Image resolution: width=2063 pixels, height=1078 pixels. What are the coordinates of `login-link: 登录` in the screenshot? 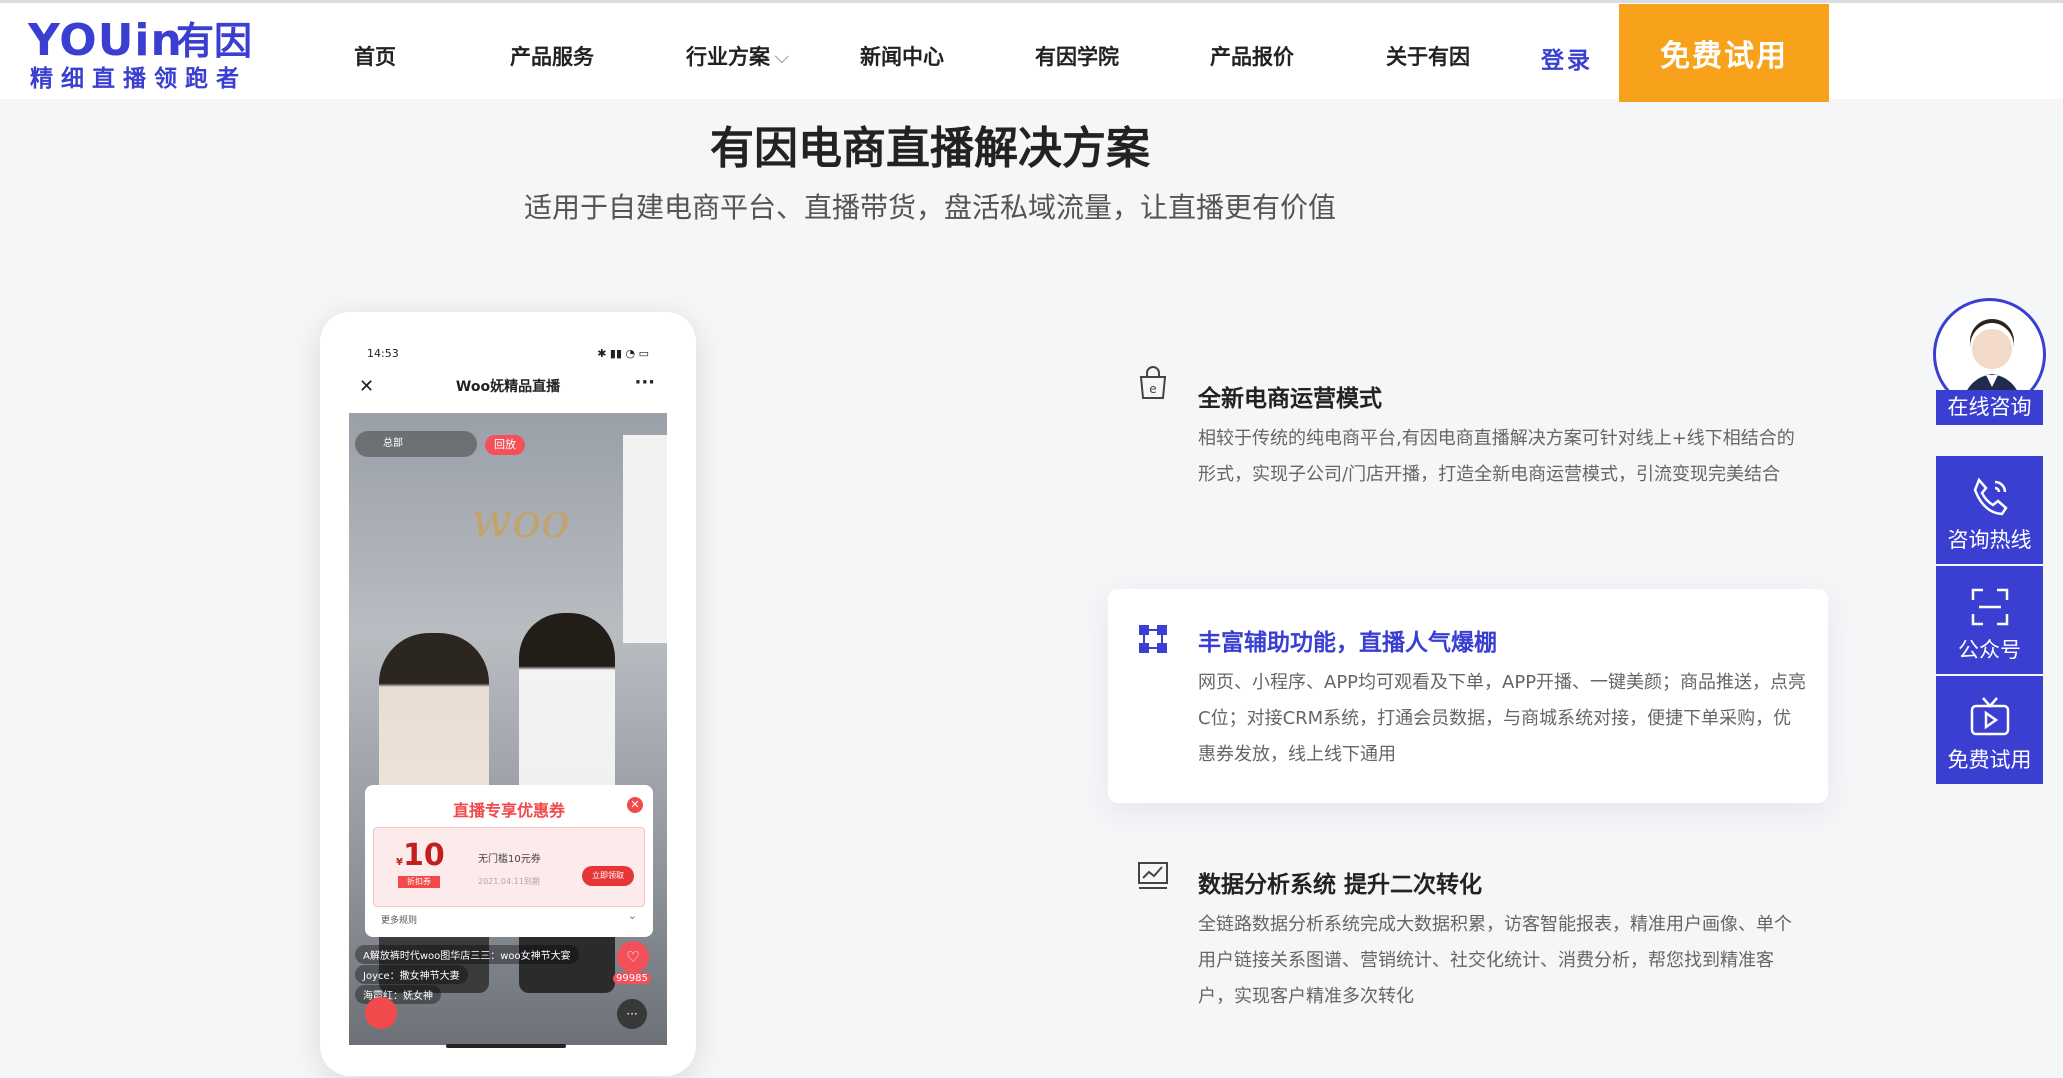 It's located at (1567, 58).